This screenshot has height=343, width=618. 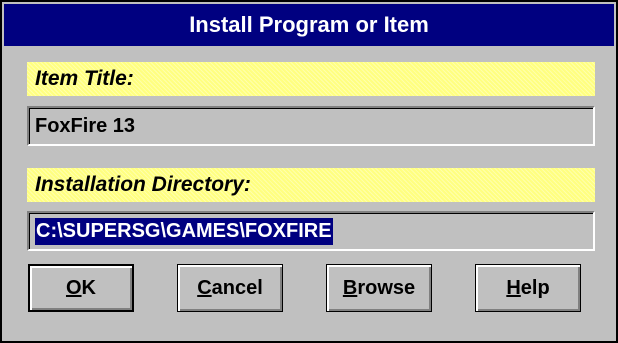 I want to click on help-button-mnemonic: H, so click(x=513, y=287).